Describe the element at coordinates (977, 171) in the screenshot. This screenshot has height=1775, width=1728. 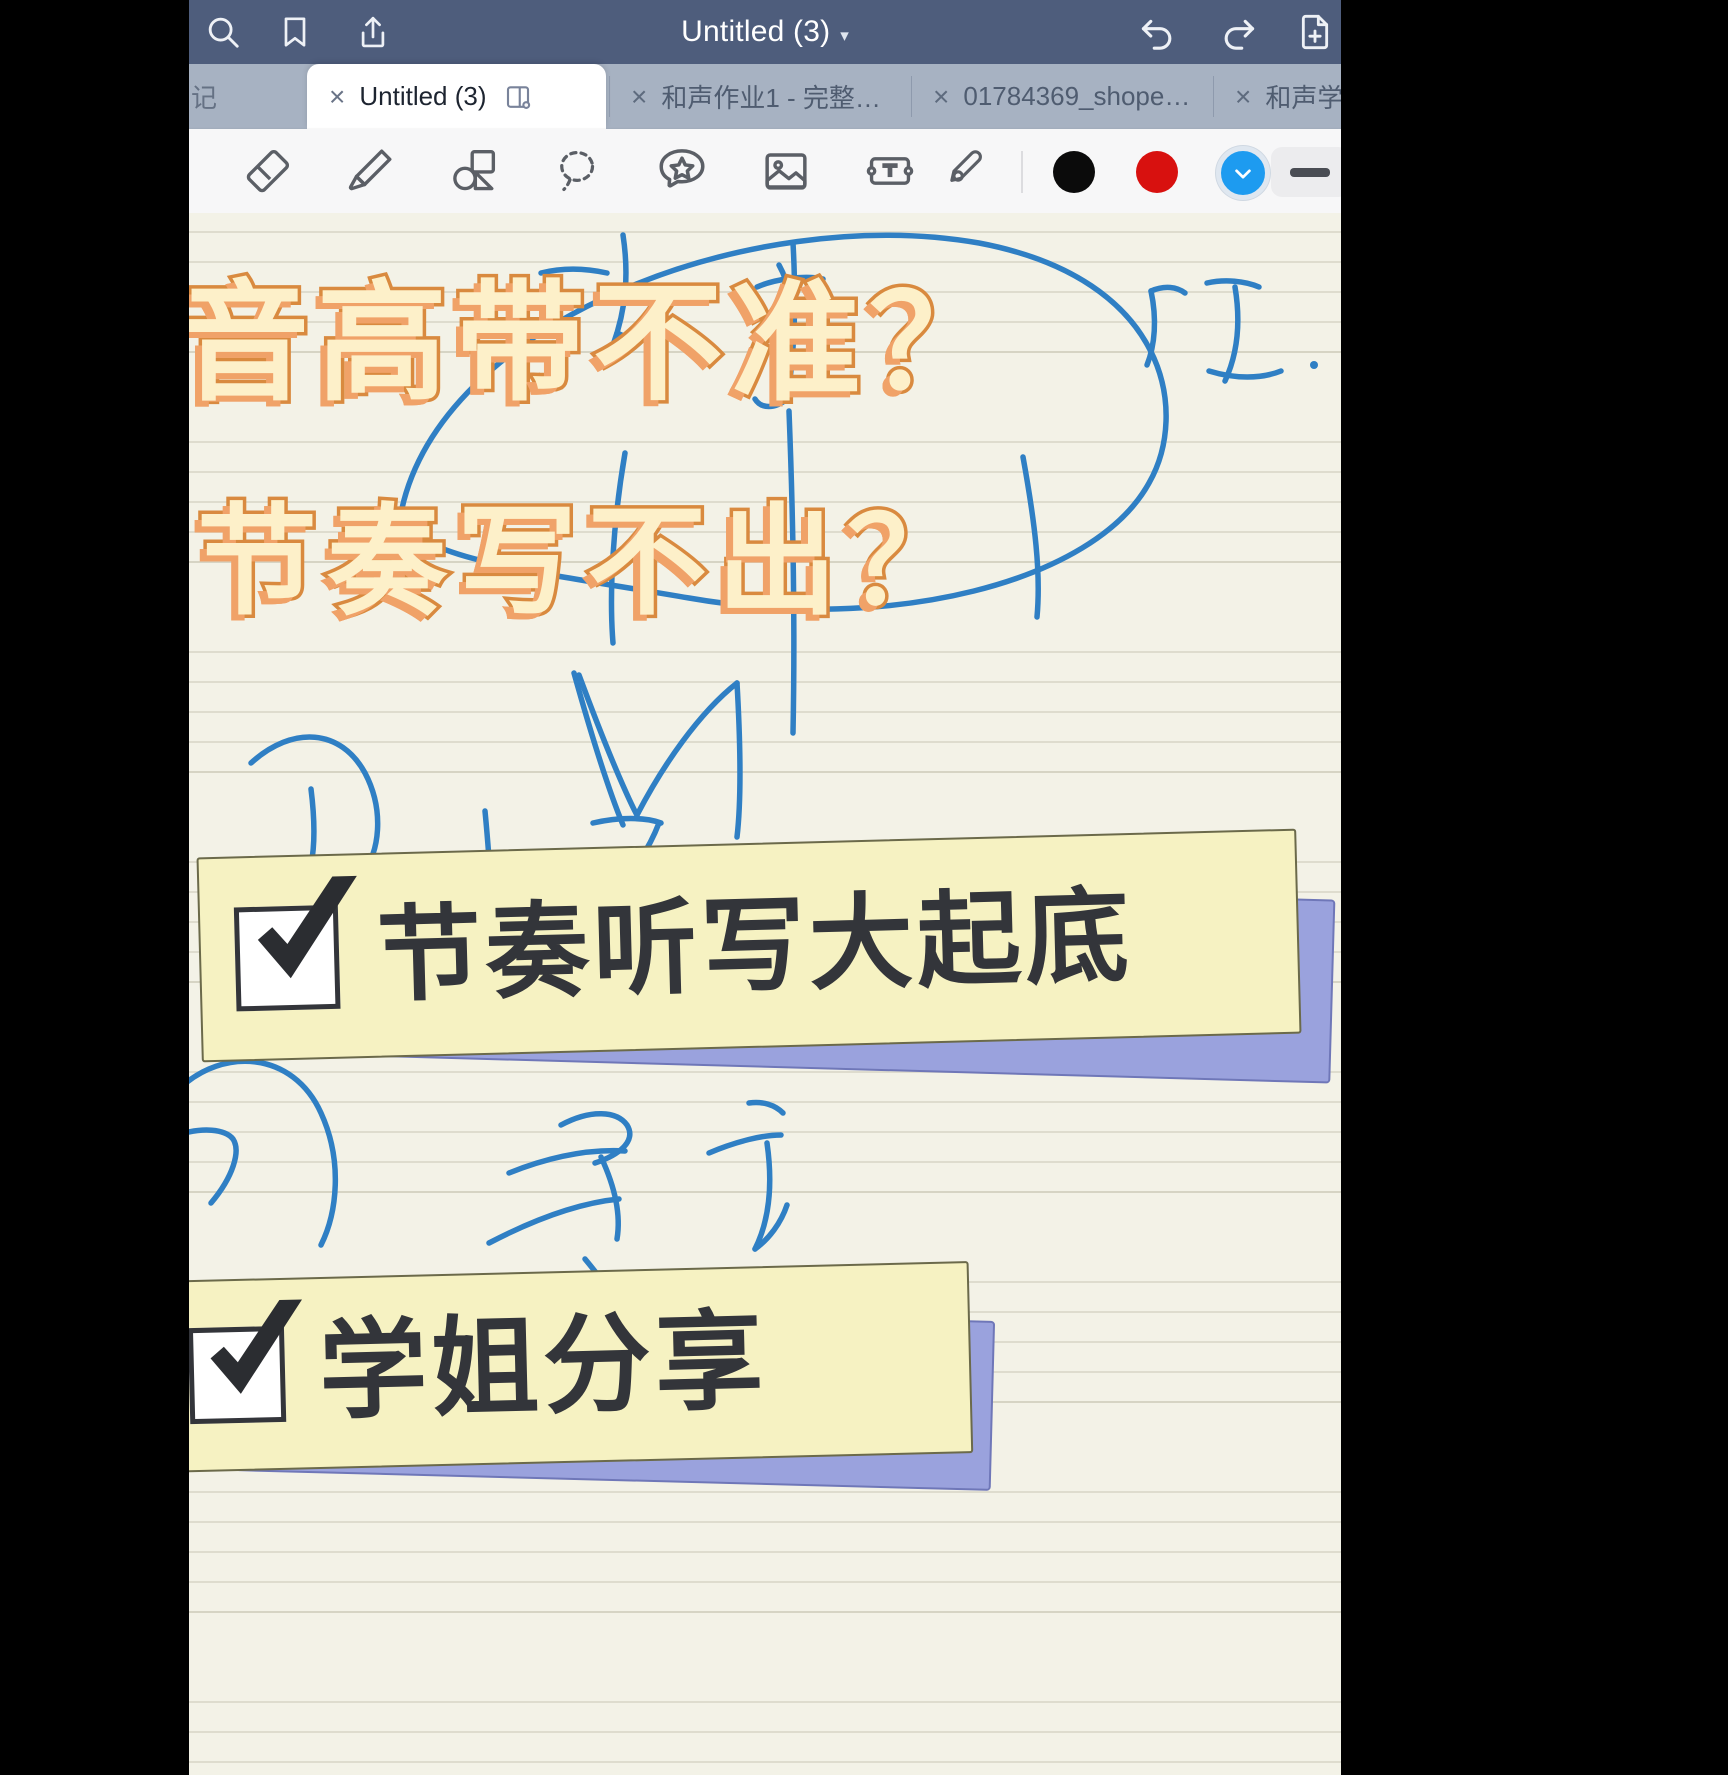
I see `eyedropper-tool` at that location.